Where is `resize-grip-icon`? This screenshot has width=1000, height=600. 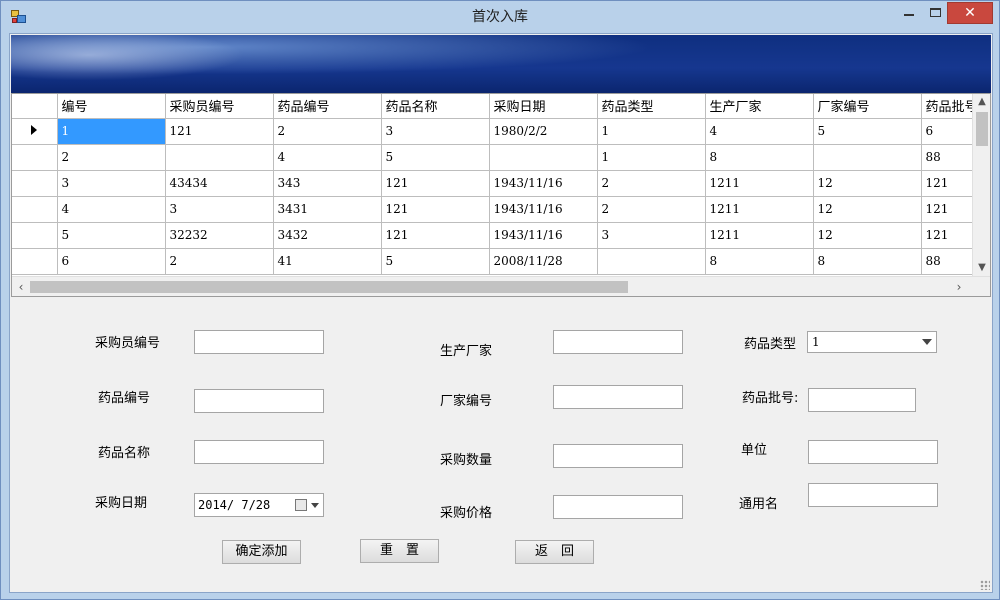 resize-grip-icon is located at coordinates (985, 585).